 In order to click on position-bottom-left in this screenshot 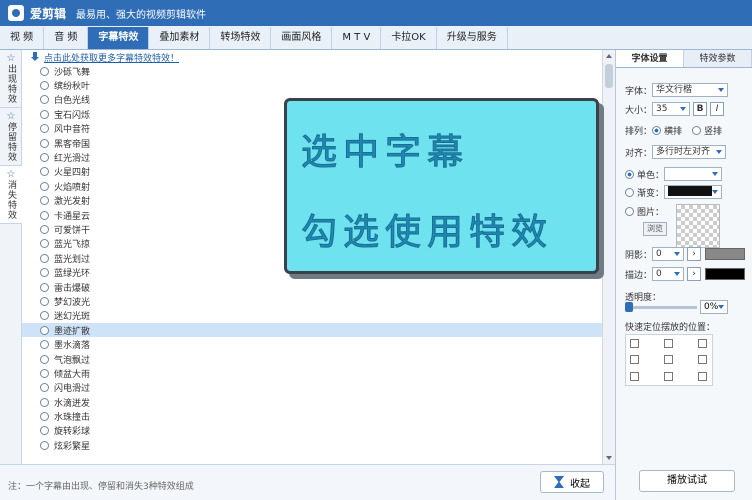, I will do `click(634, 376)`.